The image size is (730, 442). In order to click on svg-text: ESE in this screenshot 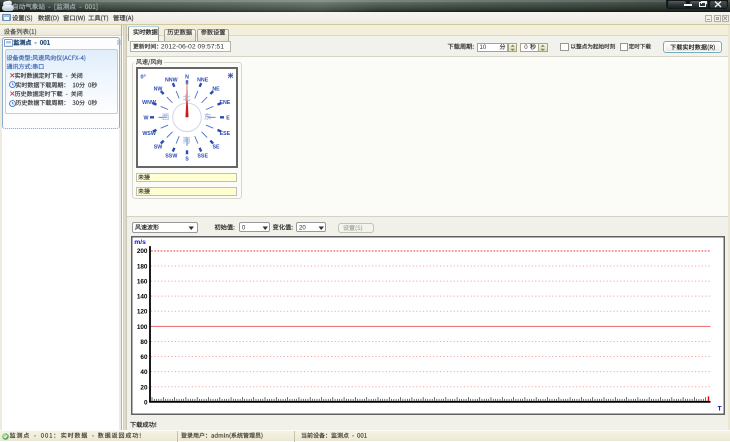, I will do `click(224, 134)`.